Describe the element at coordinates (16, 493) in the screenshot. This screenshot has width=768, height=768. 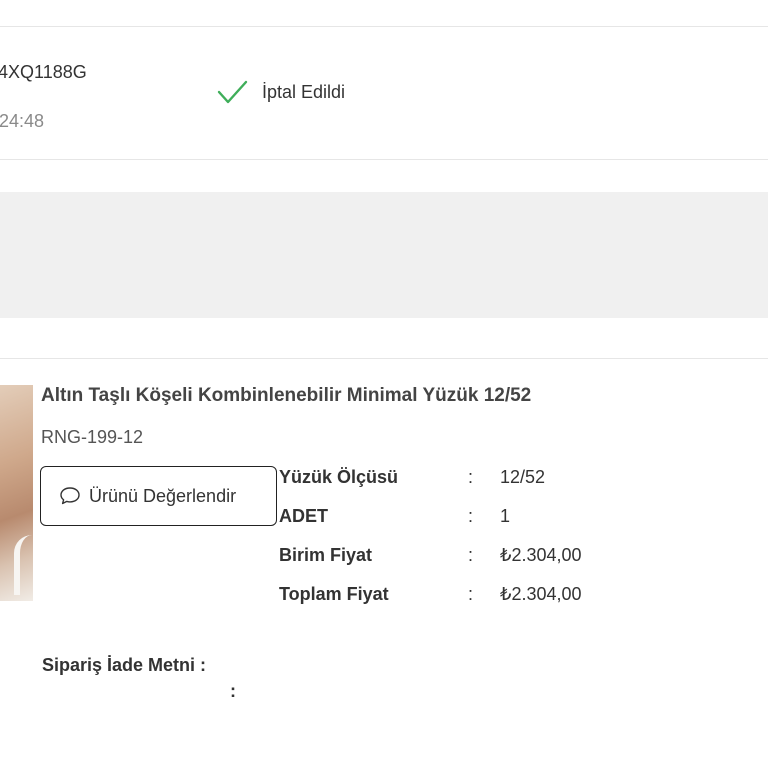
I see `product-image` at that location.